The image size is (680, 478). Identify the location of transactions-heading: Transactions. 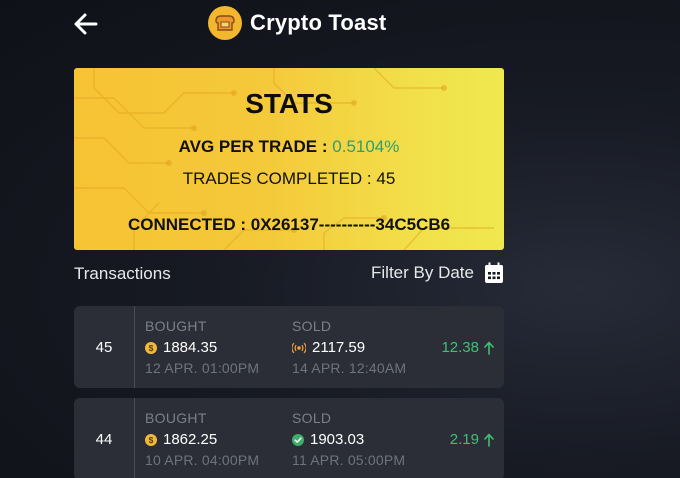
(122, 273).